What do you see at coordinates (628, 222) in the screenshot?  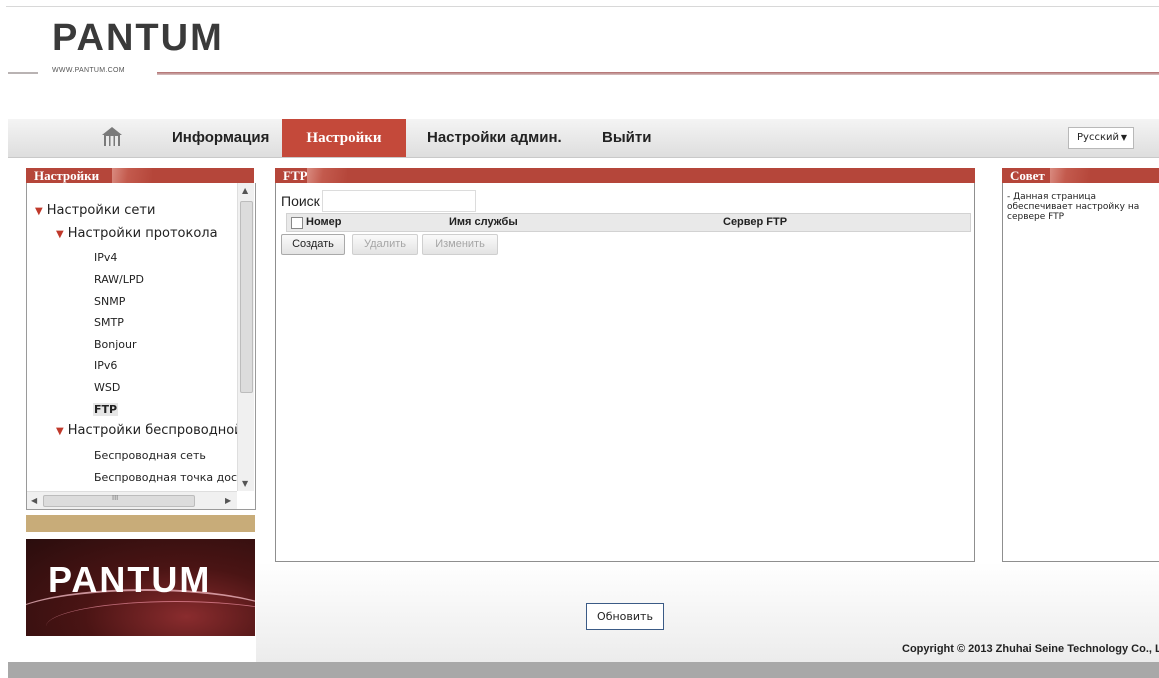 I see `ftp-table-header: Номер Имя службы Сервер FTP` at bounding box center [628, 222].